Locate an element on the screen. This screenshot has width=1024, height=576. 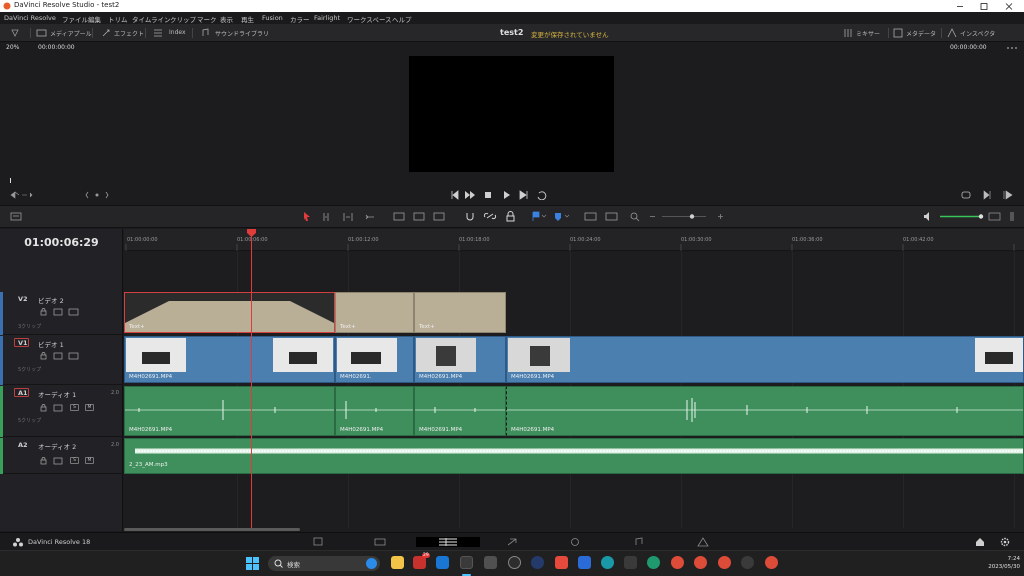
edit-mode-tools is located at coordinates (420, 217).